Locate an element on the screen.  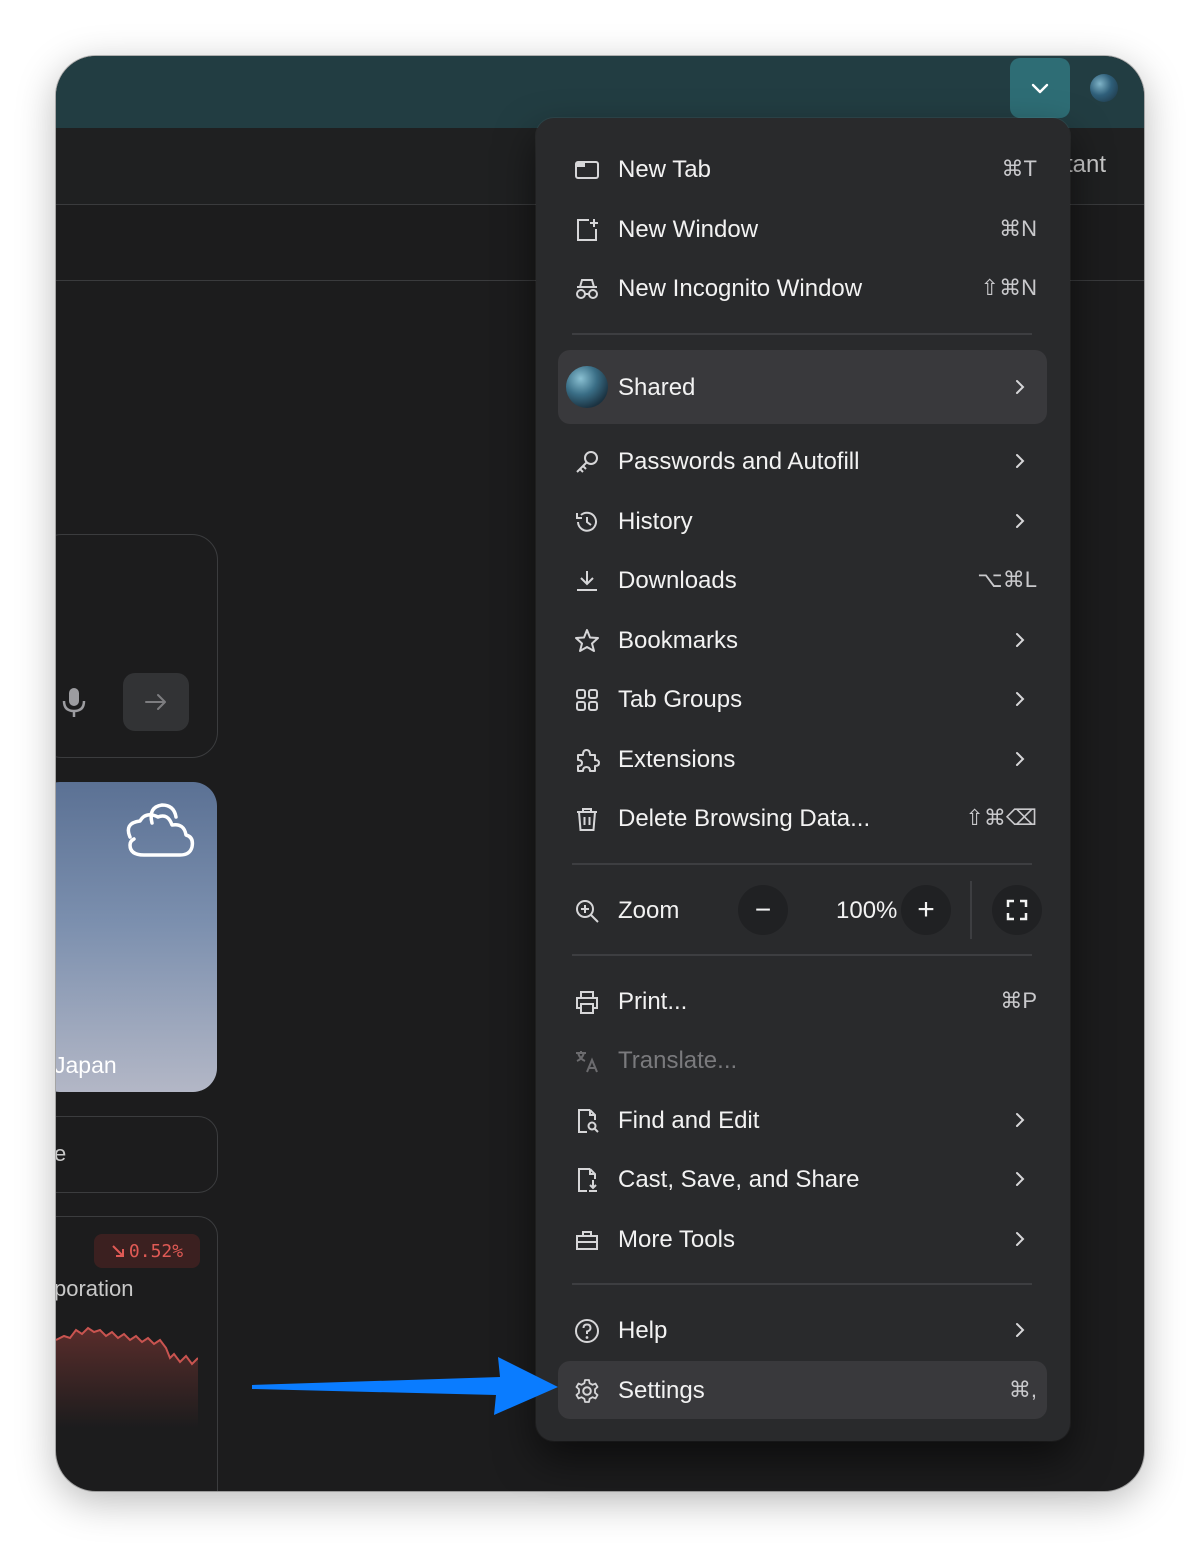
menu-item-label: Zoom is located at coordinates (649, 910).